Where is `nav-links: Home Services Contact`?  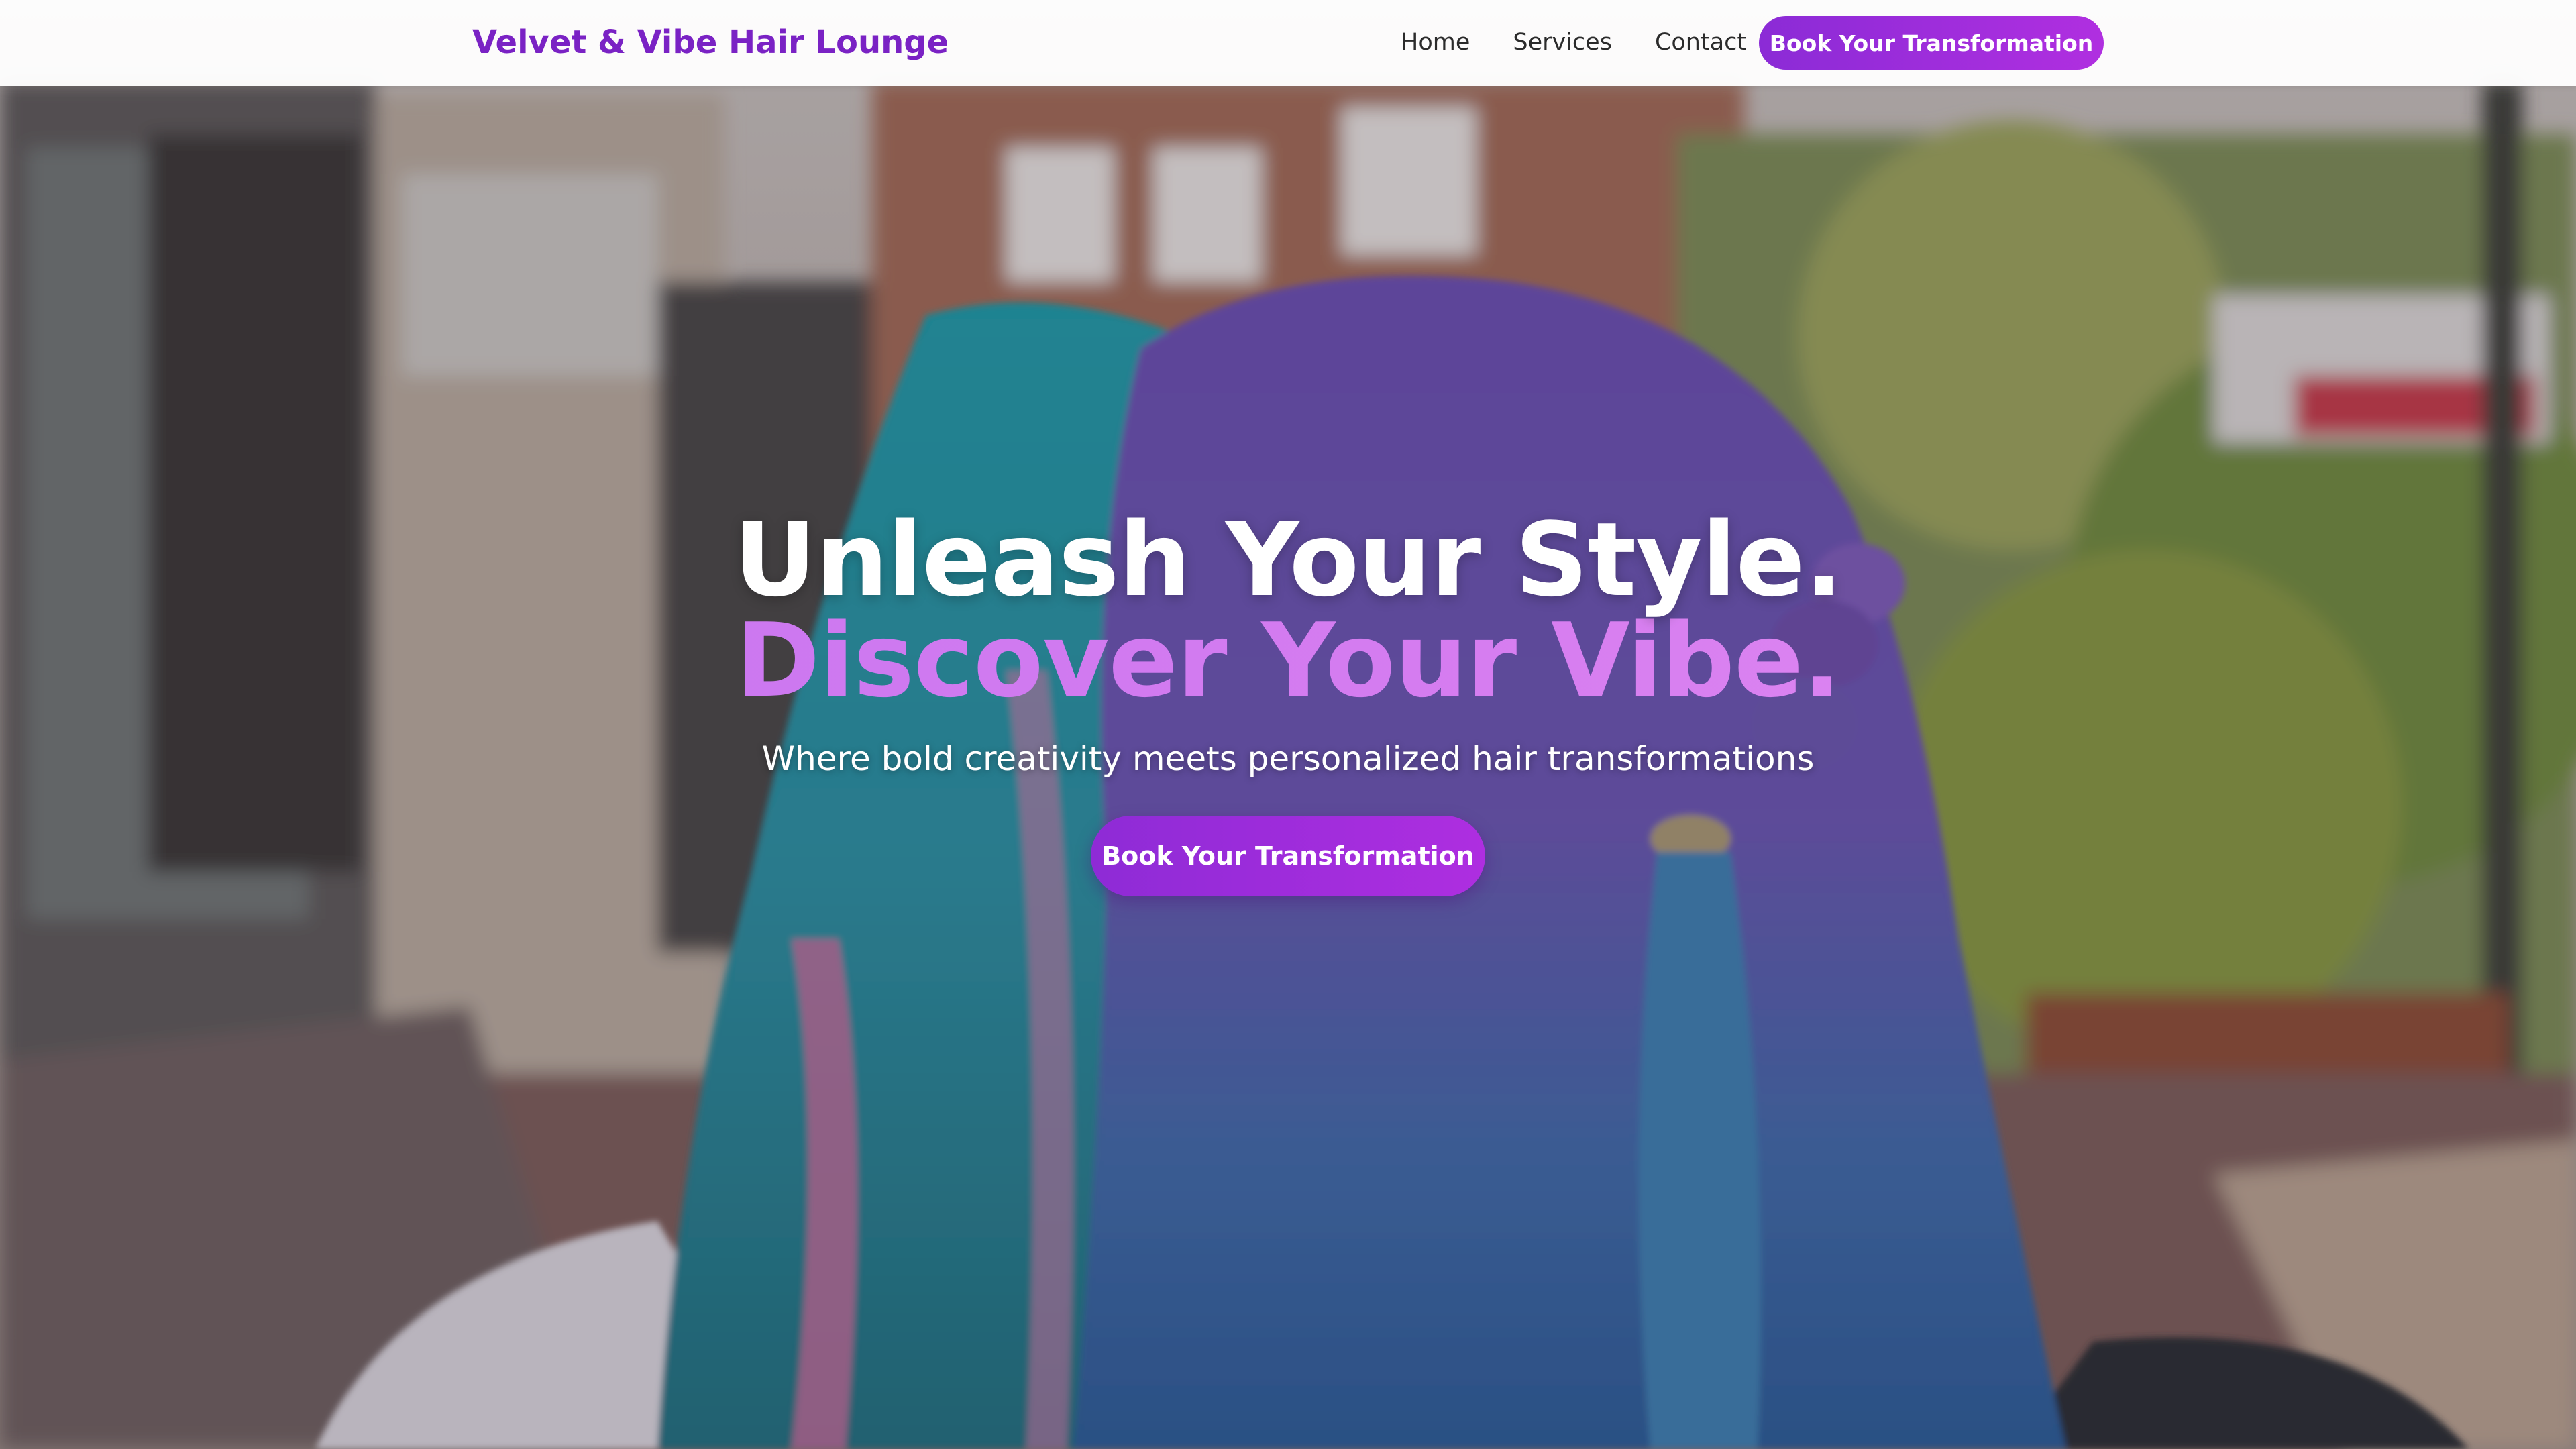 nav-links: Home Services Contact is located at coordinates (1573, 42).